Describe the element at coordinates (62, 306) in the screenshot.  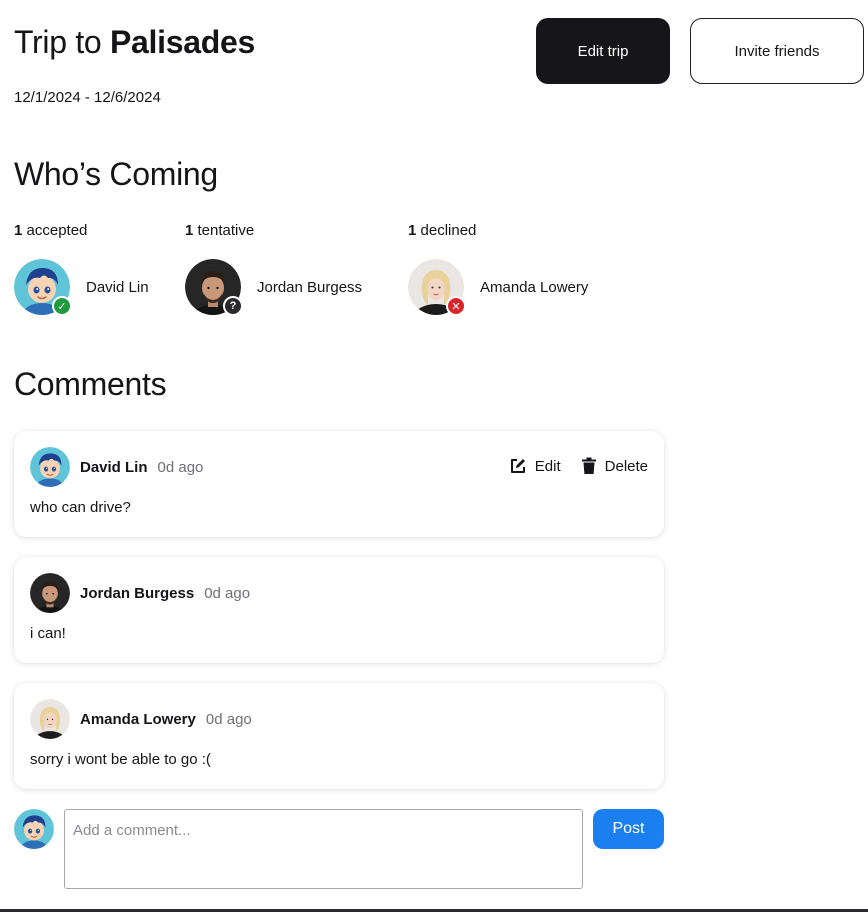
I see `check-badge-icon: ✓` at that location.